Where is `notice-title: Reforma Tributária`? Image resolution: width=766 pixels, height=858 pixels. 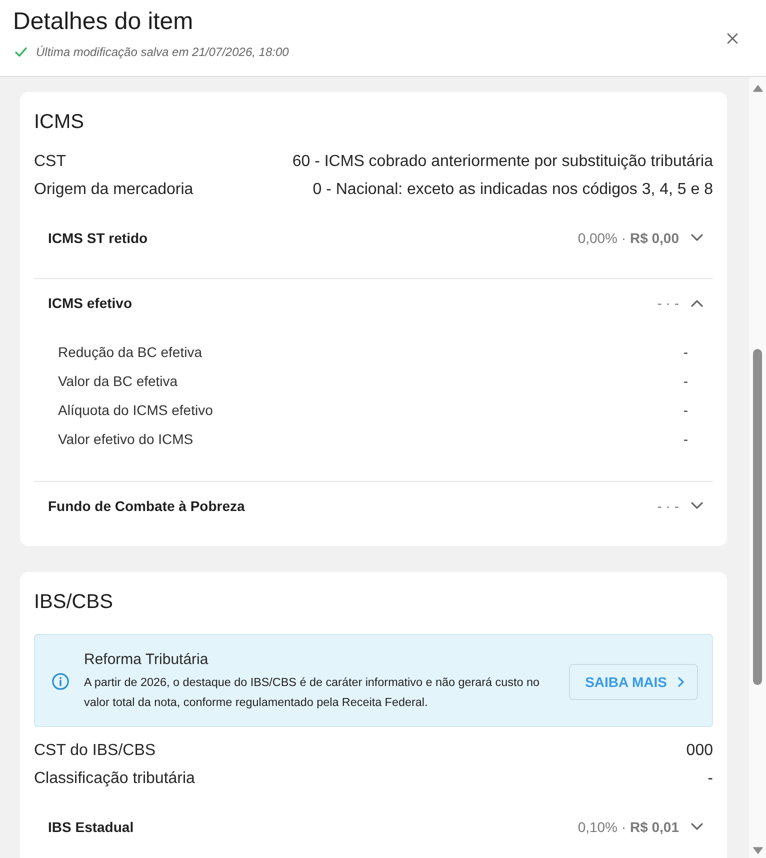 notice-title: Reforma Tributária is located at coordinates (147, 660).